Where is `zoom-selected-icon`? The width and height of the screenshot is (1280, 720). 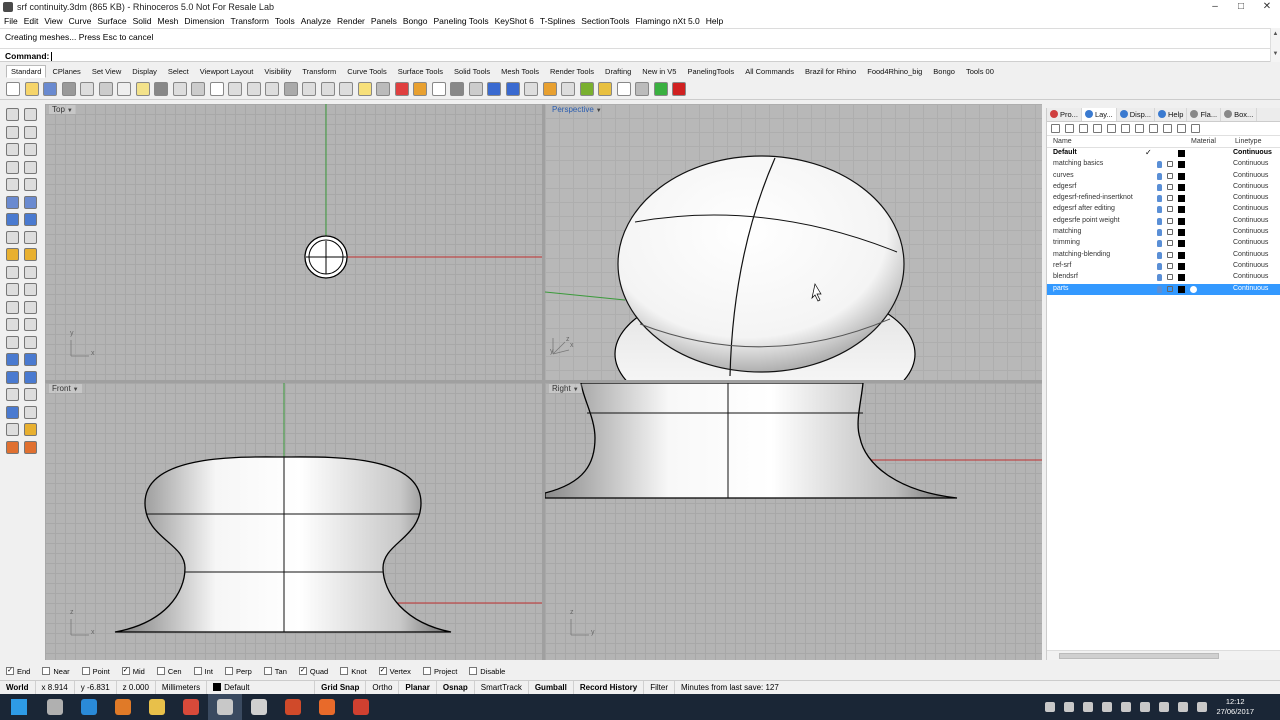 zoom-selected-icon is located at coordinates (272, 88).